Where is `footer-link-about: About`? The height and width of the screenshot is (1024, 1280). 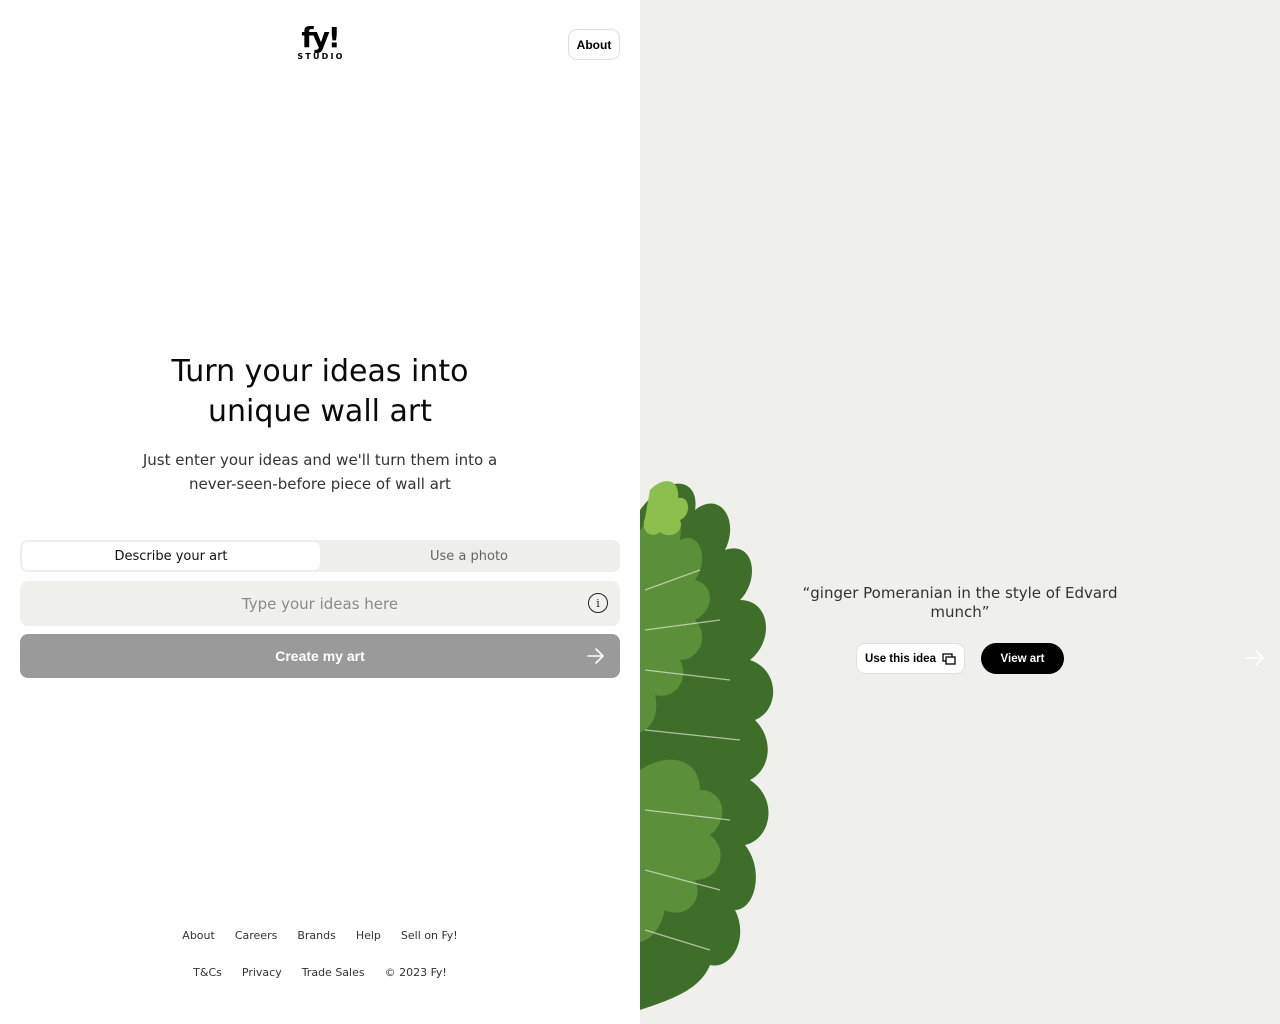
footer-link-about: About is located at coordinates (198, 935).